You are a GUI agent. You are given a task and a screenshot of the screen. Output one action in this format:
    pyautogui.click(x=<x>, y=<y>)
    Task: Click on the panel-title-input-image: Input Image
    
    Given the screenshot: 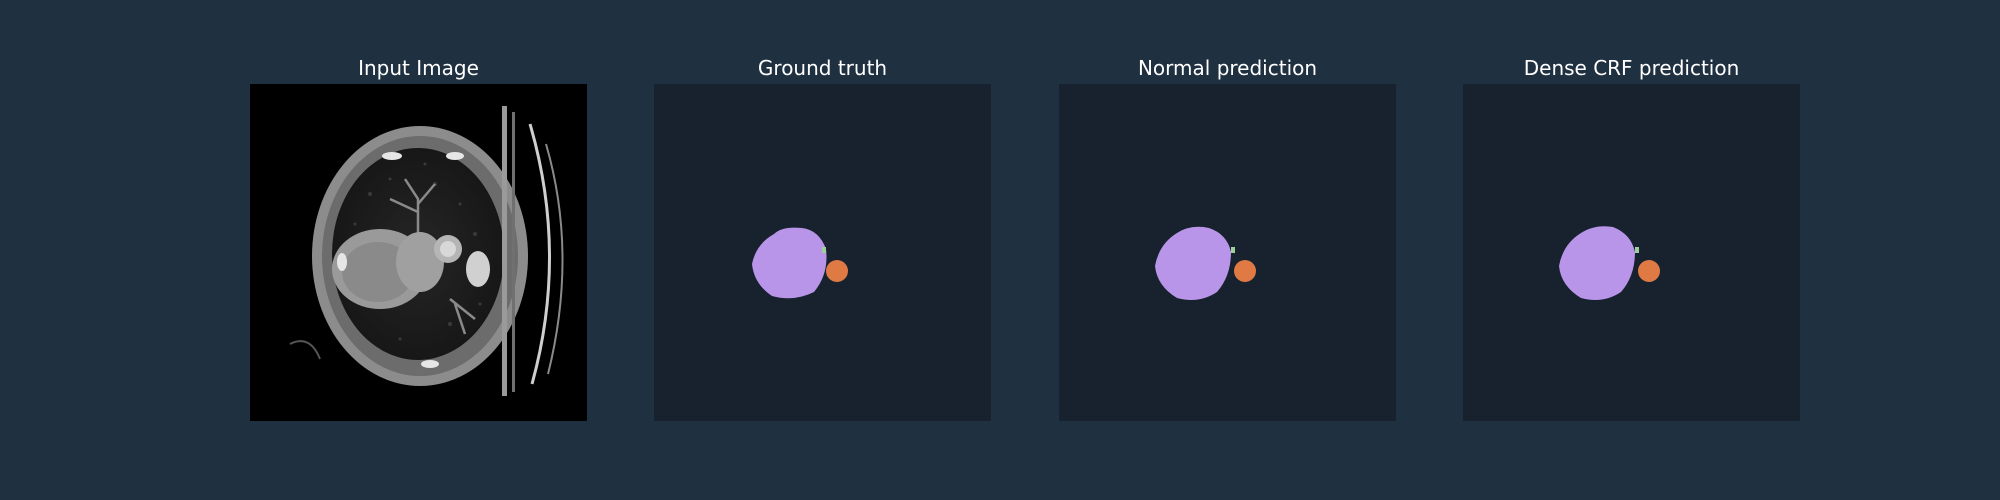 What is the action you would take?
    pyautogui.click(x=418, y=68)
    